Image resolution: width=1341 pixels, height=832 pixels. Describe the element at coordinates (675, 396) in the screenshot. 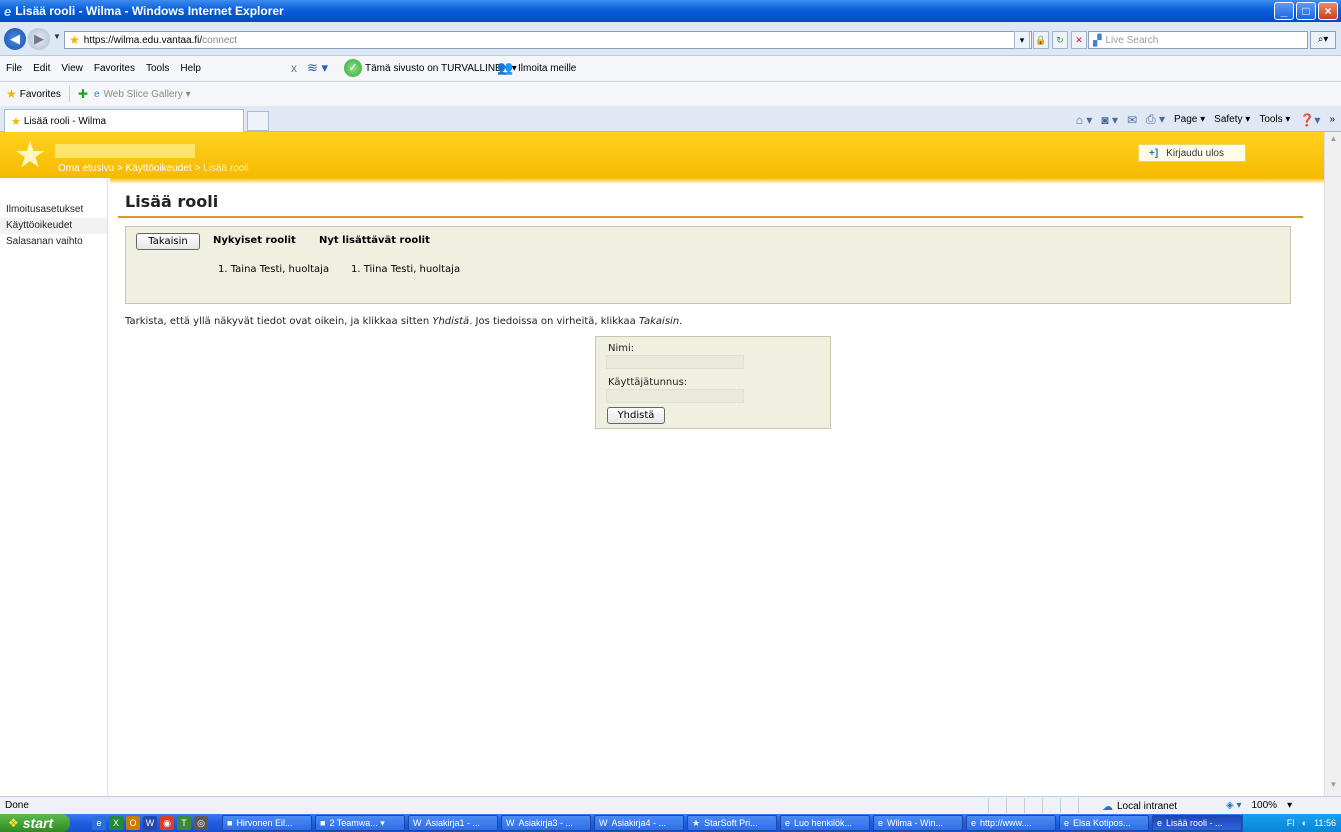

I see `username-field` at that location.